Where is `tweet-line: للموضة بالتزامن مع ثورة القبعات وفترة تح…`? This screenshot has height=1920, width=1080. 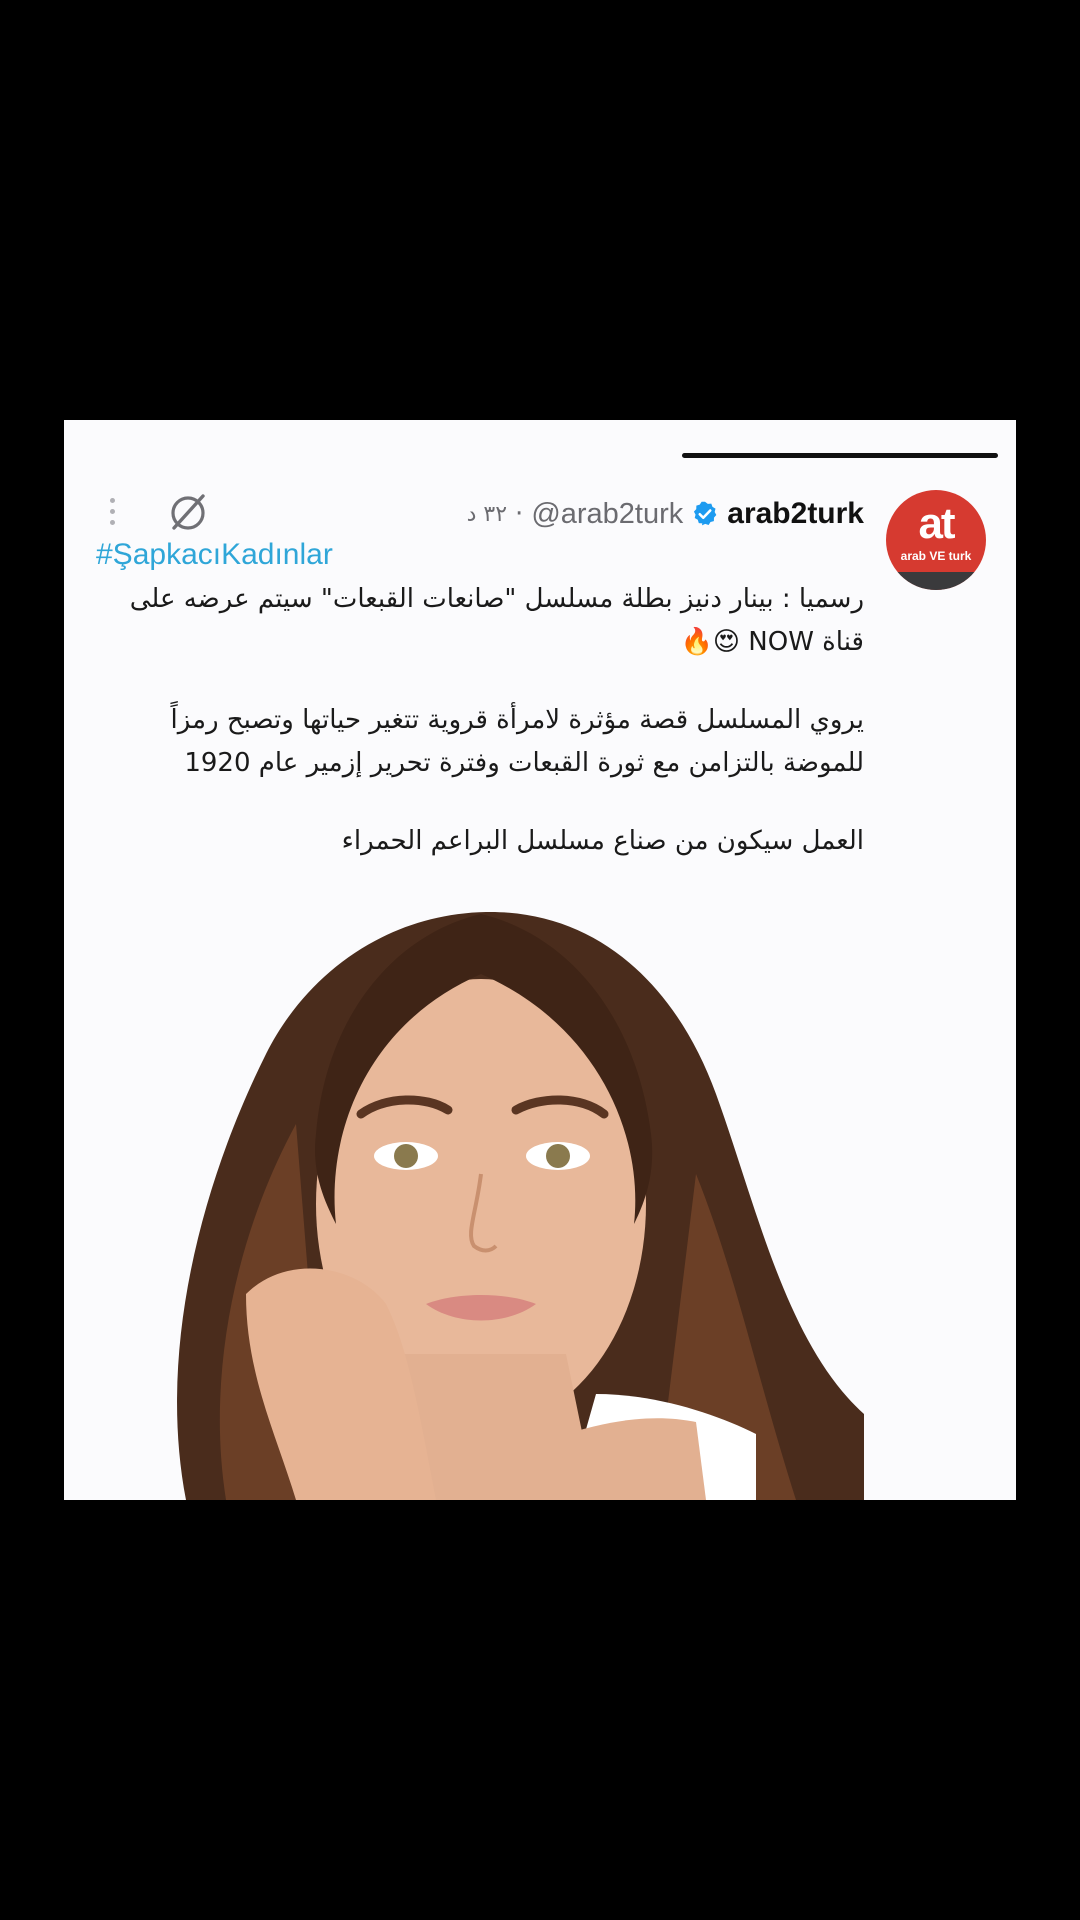 tweet-line: للموضة بالتزامن مع ثورة القبعات وفترة تح… is located at coordinates (524, 763).